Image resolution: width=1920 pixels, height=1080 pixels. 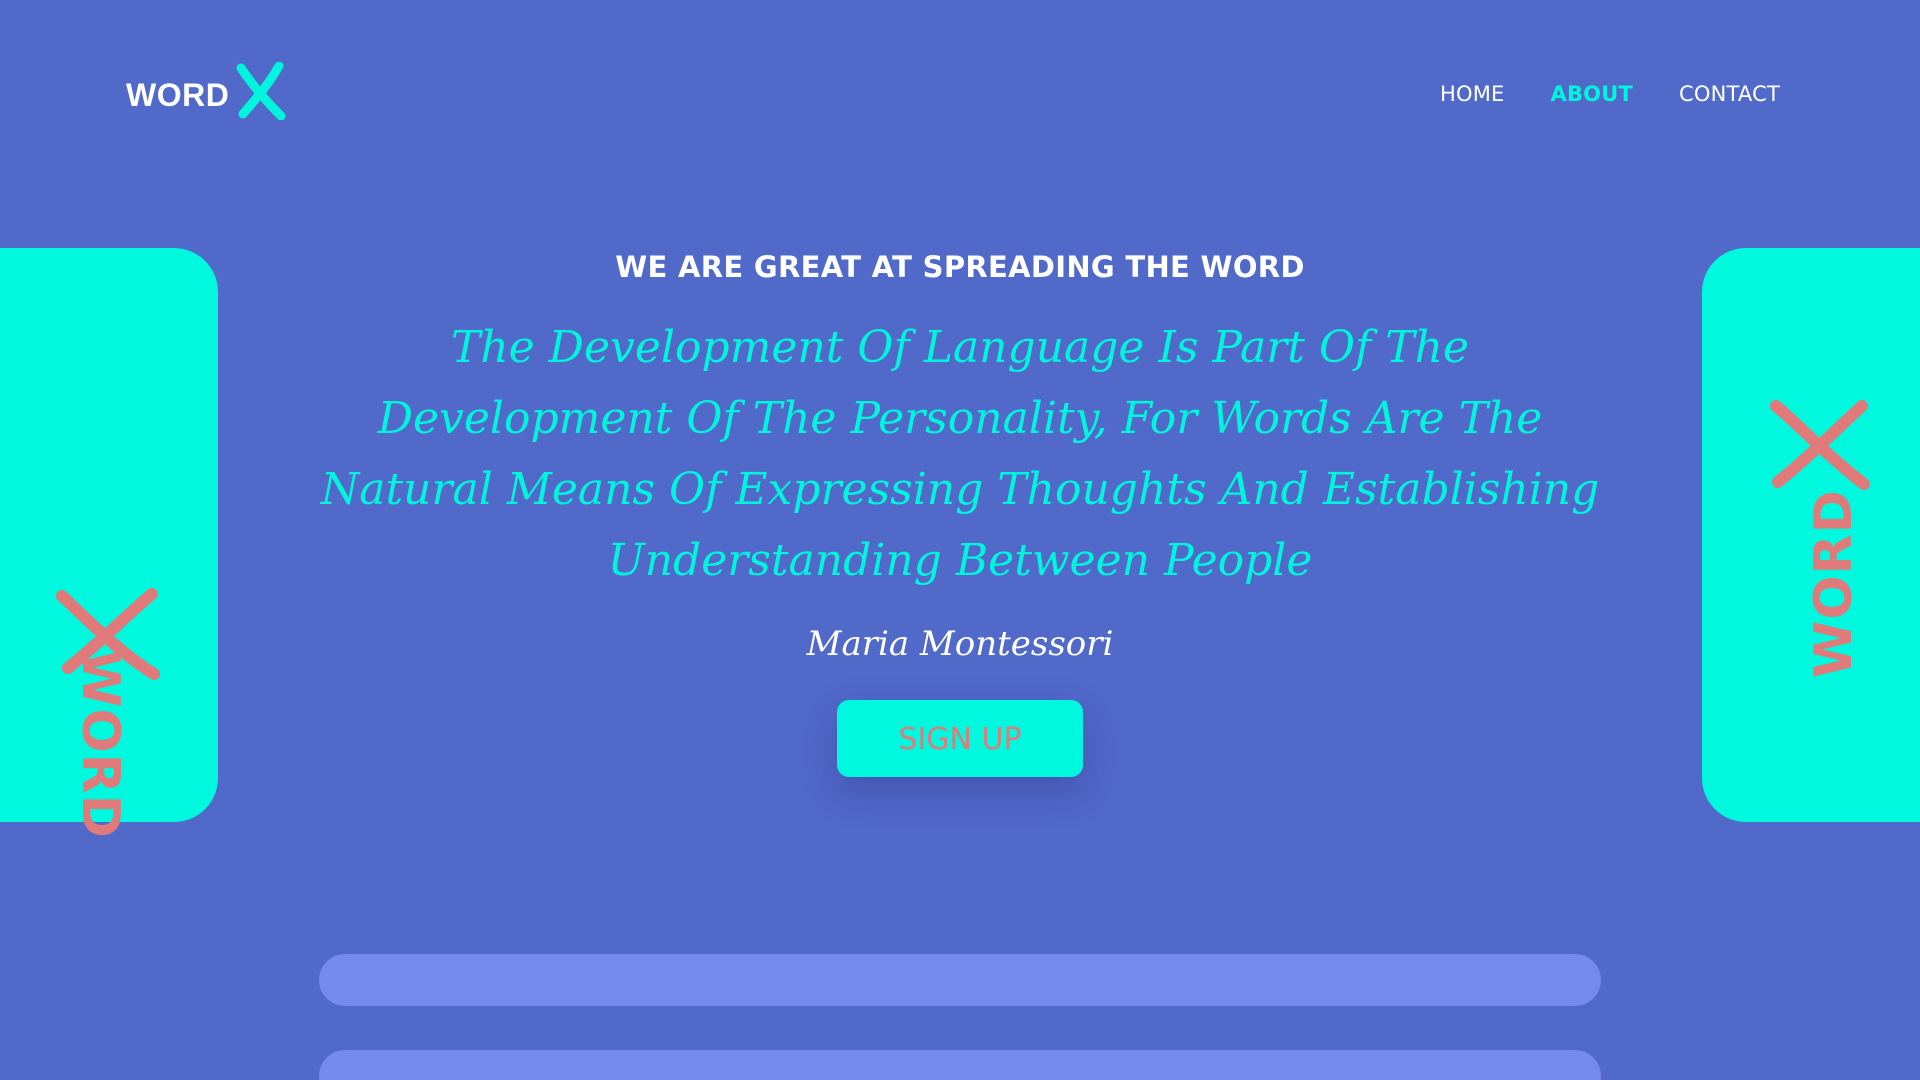 What do you see at coordinates (960, 644) in the screenshot?
I see `quote-author: Maria Montessori` at bounding box center [960, 644].